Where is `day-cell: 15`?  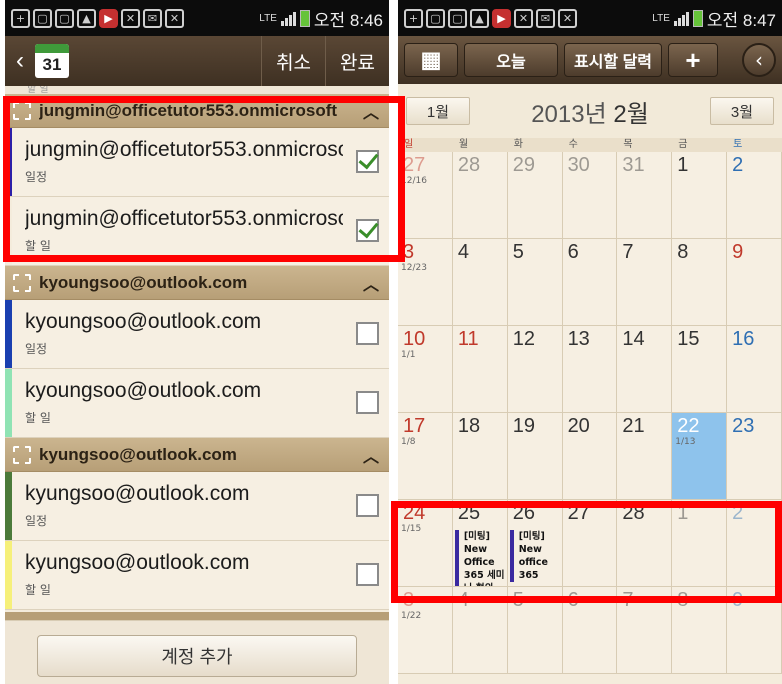 day-cell: 15 is located at coordinates (700, 369).